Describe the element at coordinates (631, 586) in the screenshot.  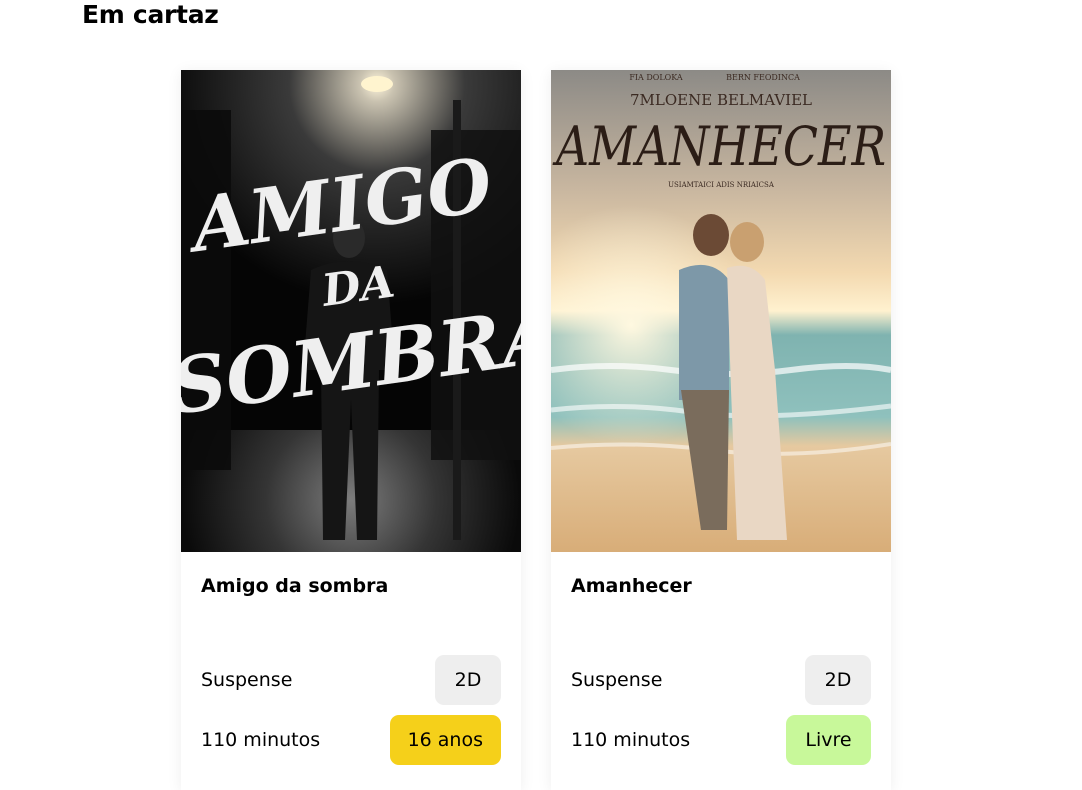
I see `movie-title: Amanhecer` at that location.